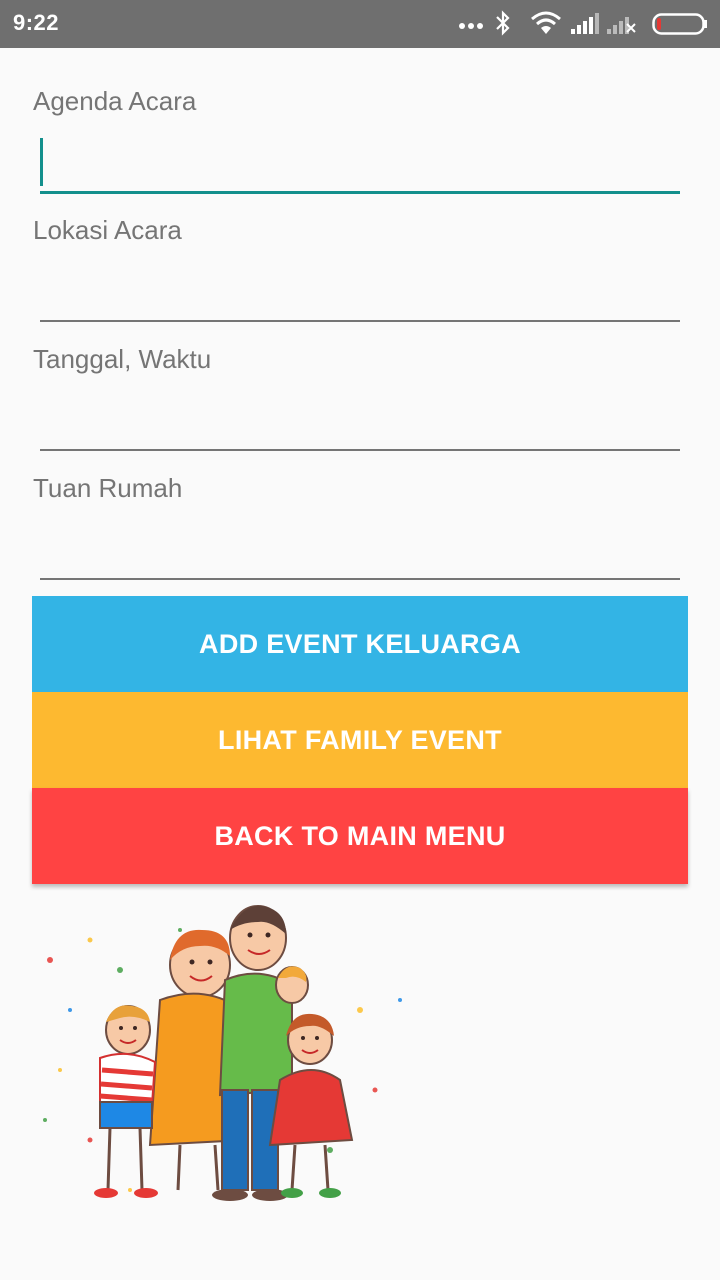  What do you see at coordinates (41, 162) in the screenshot?
I see `text-cursor` at bounding box center [41, 162].